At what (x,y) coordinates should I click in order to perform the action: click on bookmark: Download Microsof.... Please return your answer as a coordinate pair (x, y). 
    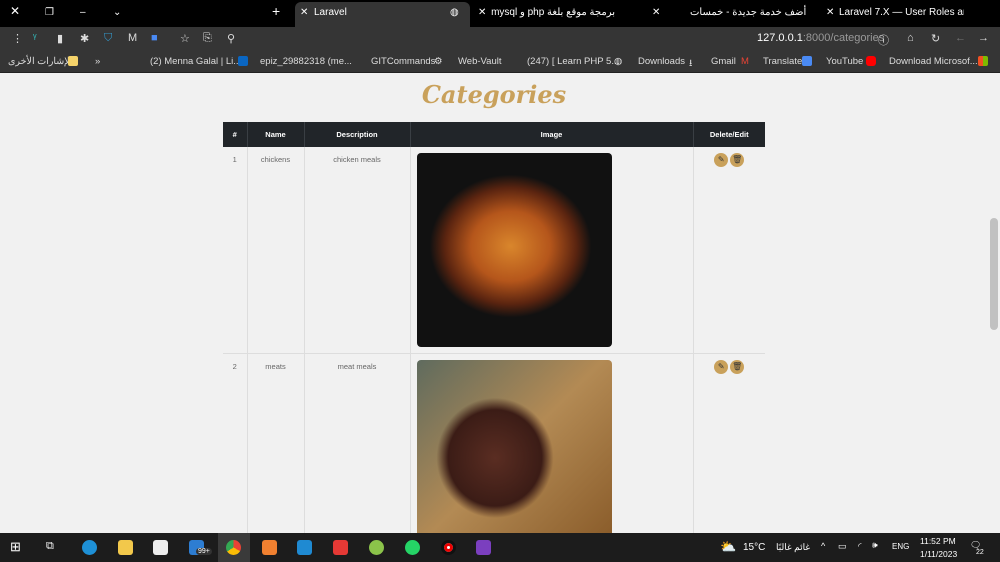
    Looking at the image, I should click on (933, 61).